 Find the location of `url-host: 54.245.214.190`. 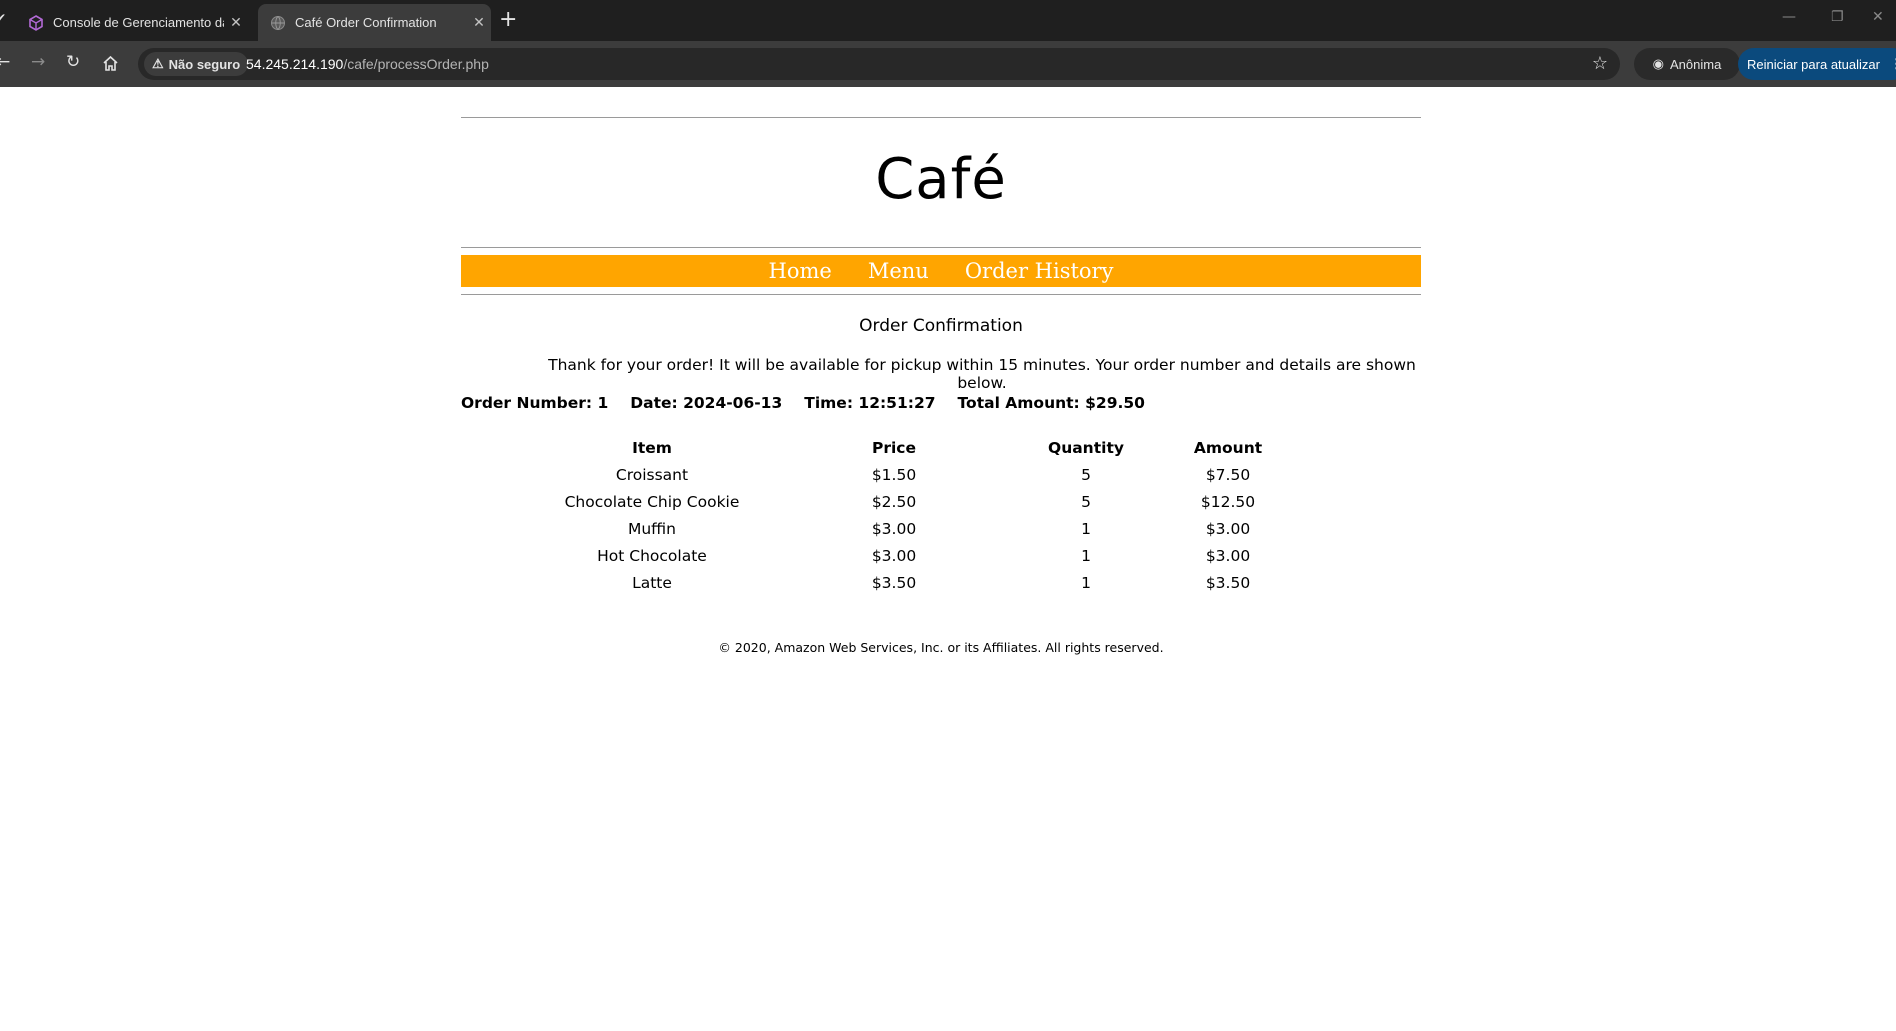

url-host: 54.245.214.190 is located at coordinates (295, 64).